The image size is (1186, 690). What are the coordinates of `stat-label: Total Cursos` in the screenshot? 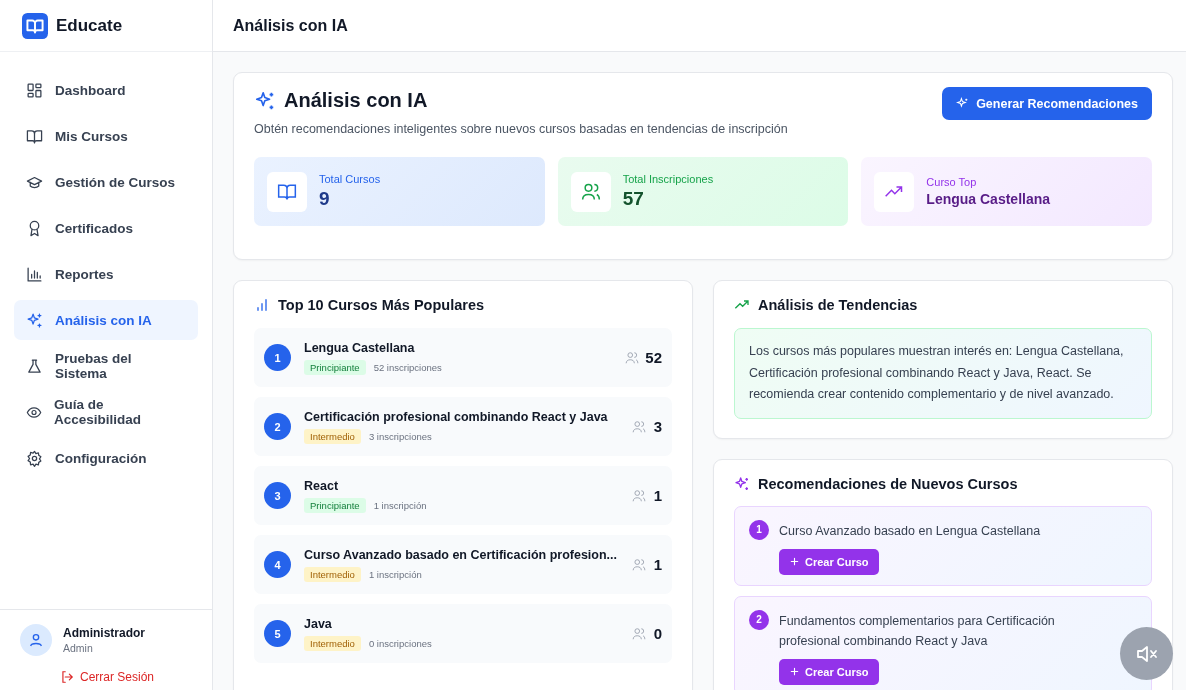 It's located at (350, 179).